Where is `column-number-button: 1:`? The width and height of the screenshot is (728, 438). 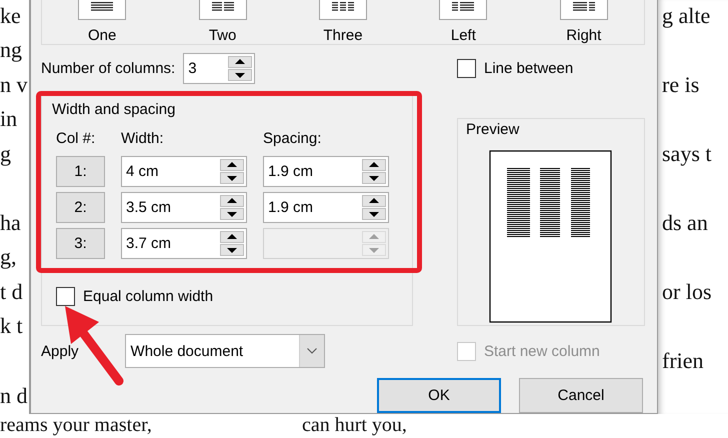 column-number-button: 1: is located at coordinates (80, 171).